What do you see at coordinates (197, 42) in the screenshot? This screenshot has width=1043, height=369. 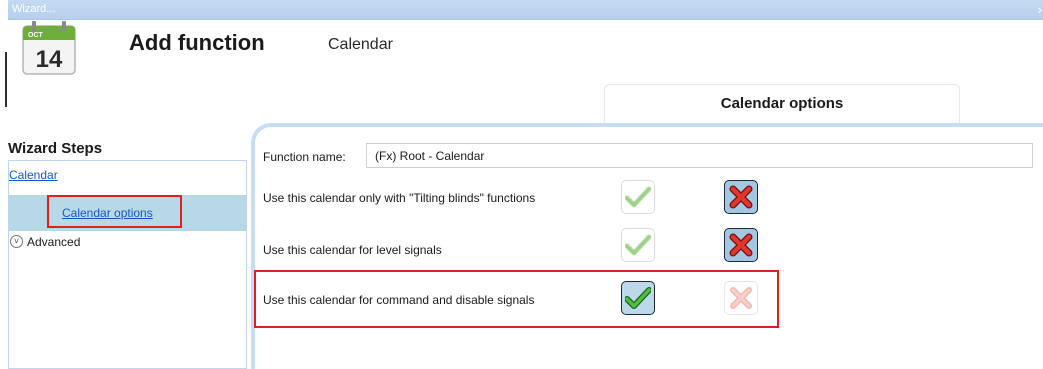 I see `page-title: Add function` at bounding box center [197, 42].